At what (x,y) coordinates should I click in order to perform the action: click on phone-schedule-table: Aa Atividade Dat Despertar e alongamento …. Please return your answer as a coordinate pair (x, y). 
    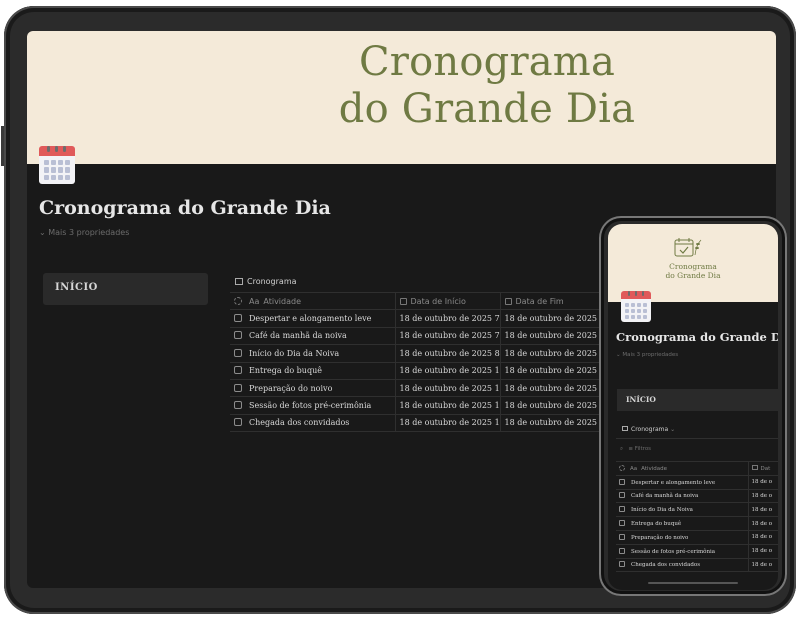
    Looking at the image, I should click on (697, 517).